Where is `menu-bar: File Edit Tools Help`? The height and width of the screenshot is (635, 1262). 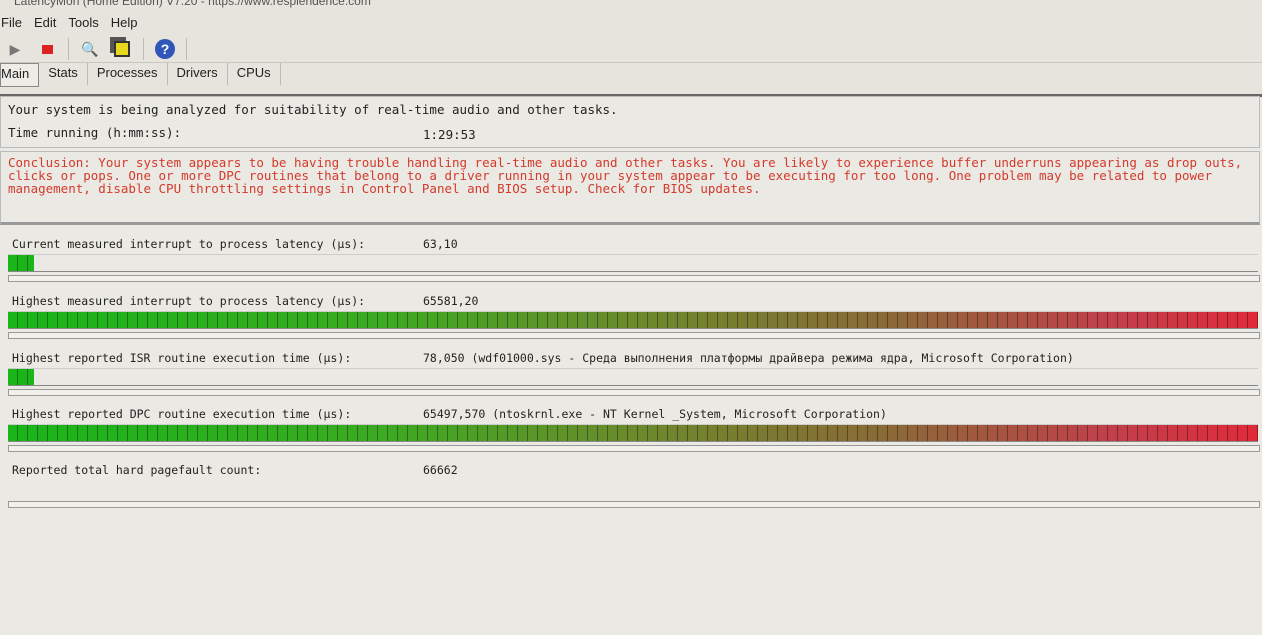 menu-bar: File Edit Tools Help is located at coordinates (69, 22).